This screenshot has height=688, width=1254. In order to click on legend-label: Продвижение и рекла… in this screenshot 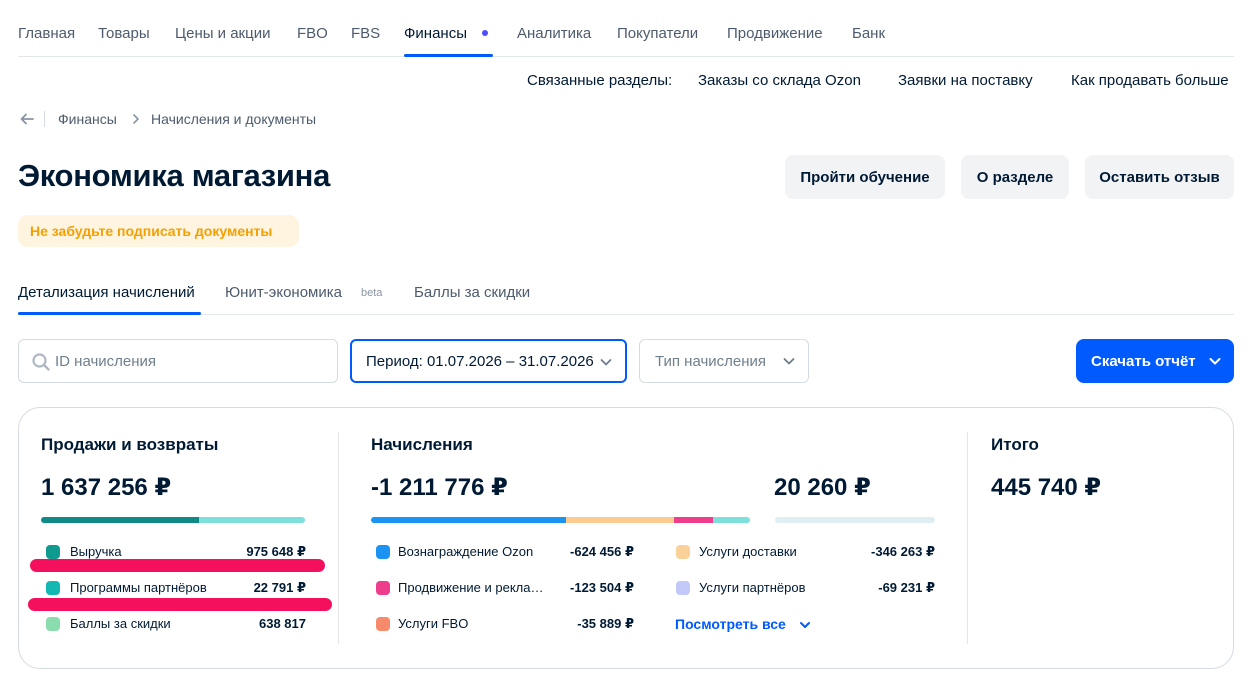, I will do `click(471, 587)`.